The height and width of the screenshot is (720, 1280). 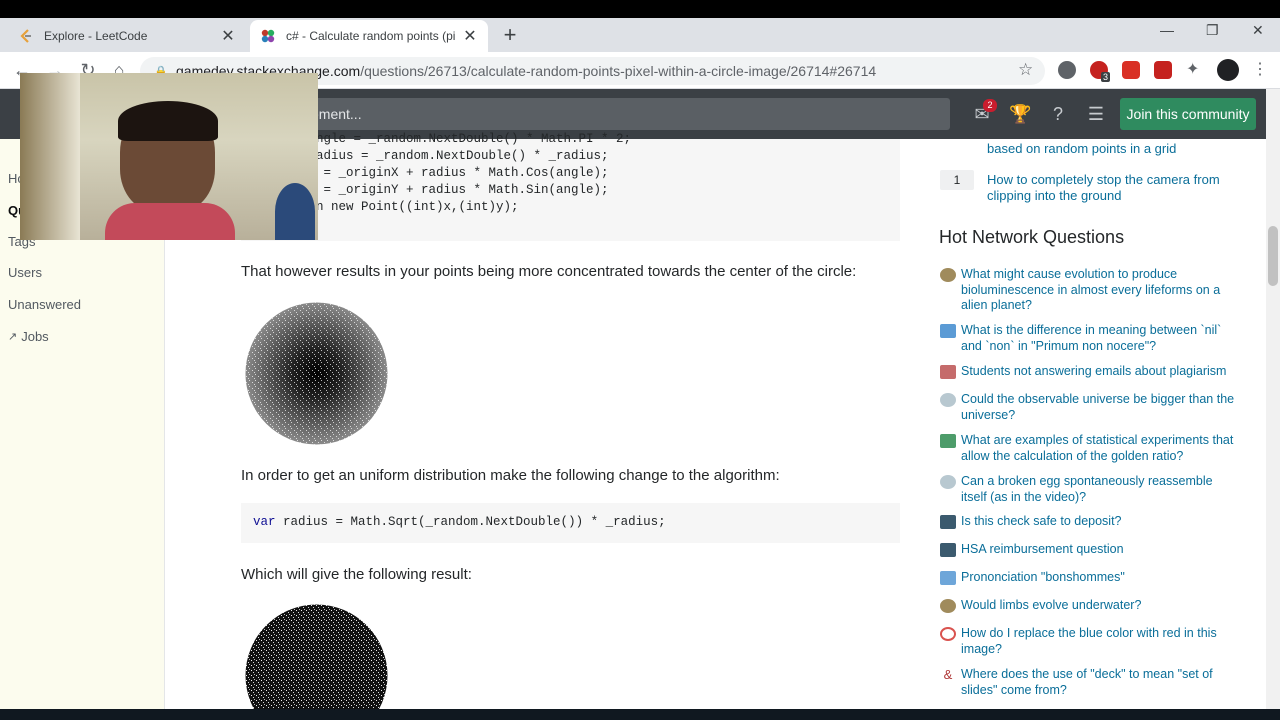 I want to click on code-line: n new Point((int)x,(int)y);, so click(x=417, y=207).